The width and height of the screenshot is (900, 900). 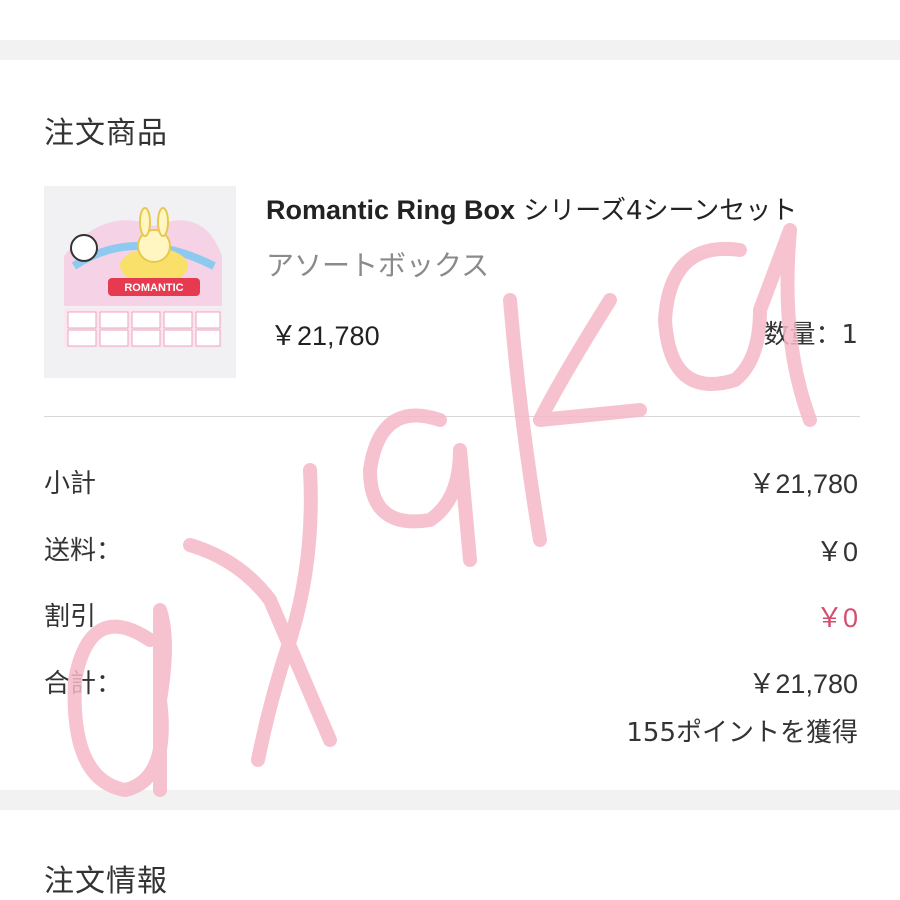 What do you see at coordinates (450, 800) in the screenshot?
I see `section-gap` at bounding box center [450, 800].